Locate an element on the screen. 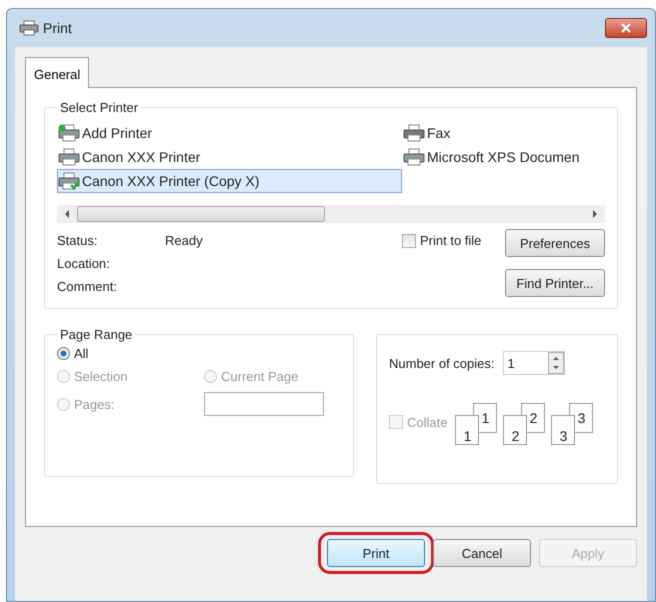 The image size is (656, 602). field-label: Location: is located at coordinates (84, 263).